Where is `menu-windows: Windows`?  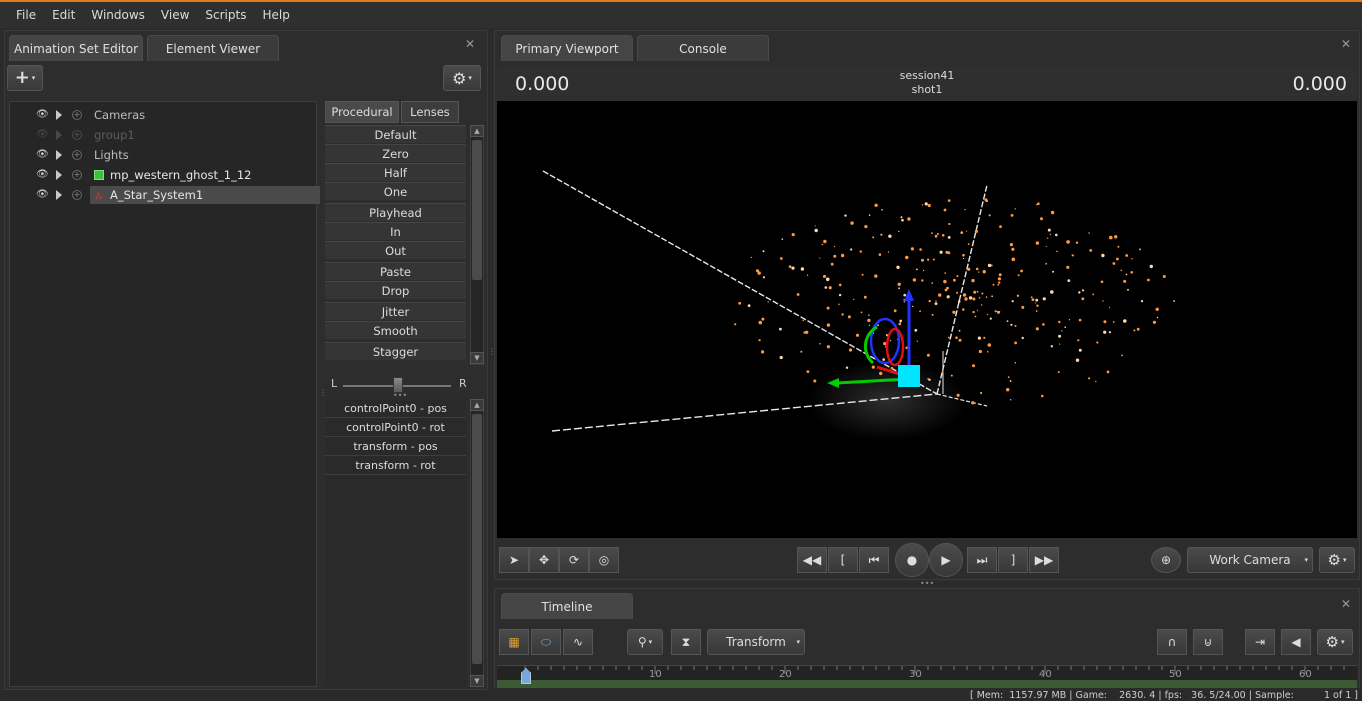 menu-windows: Windows is located at coordinates (118, 15).